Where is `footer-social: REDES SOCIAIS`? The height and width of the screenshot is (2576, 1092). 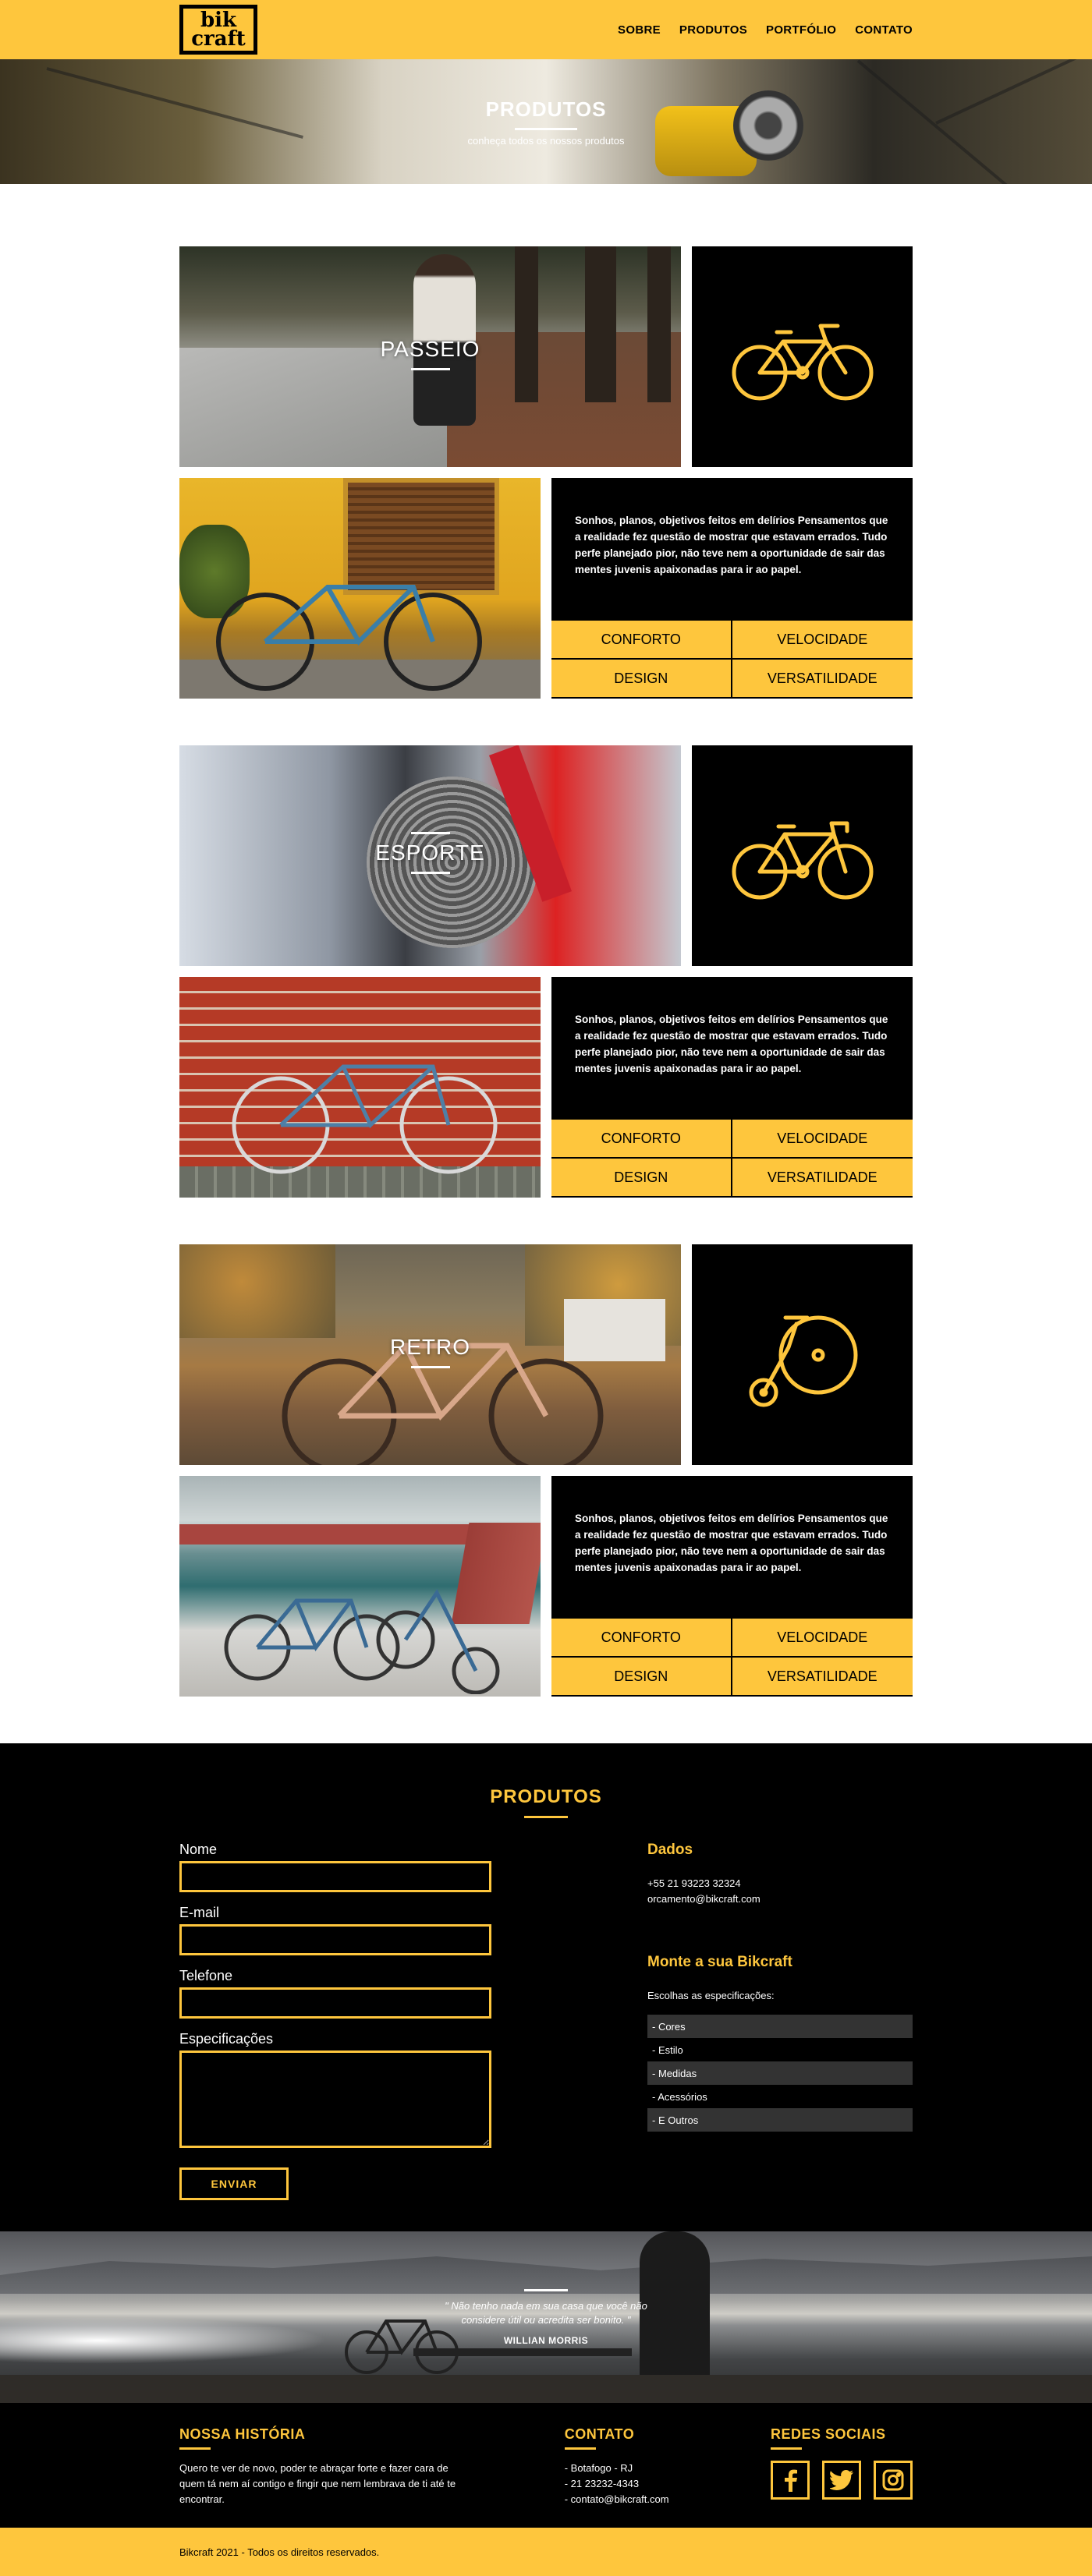 footer-social: REDES SOCIAIS is located at coordinates (842, 2466).